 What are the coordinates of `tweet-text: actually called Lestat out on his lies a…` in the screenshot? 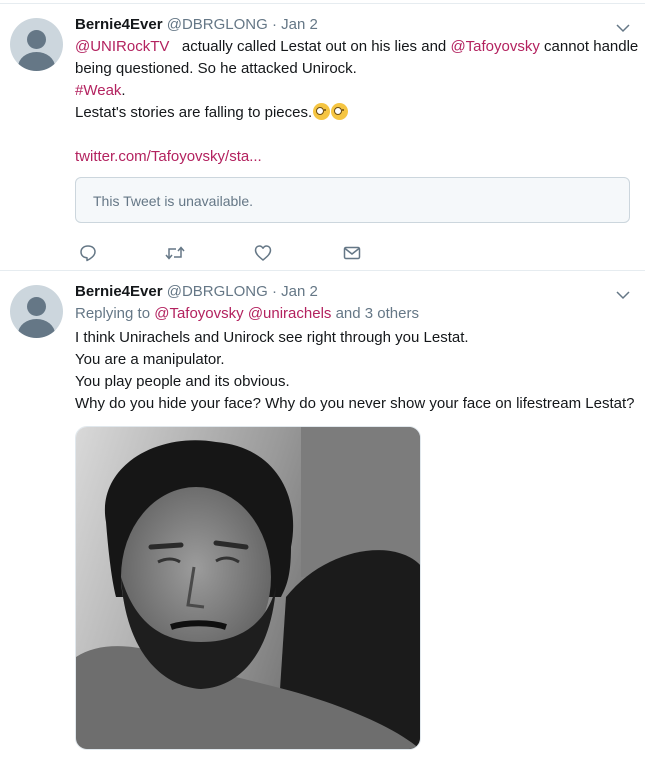 It's located at (314, 46).